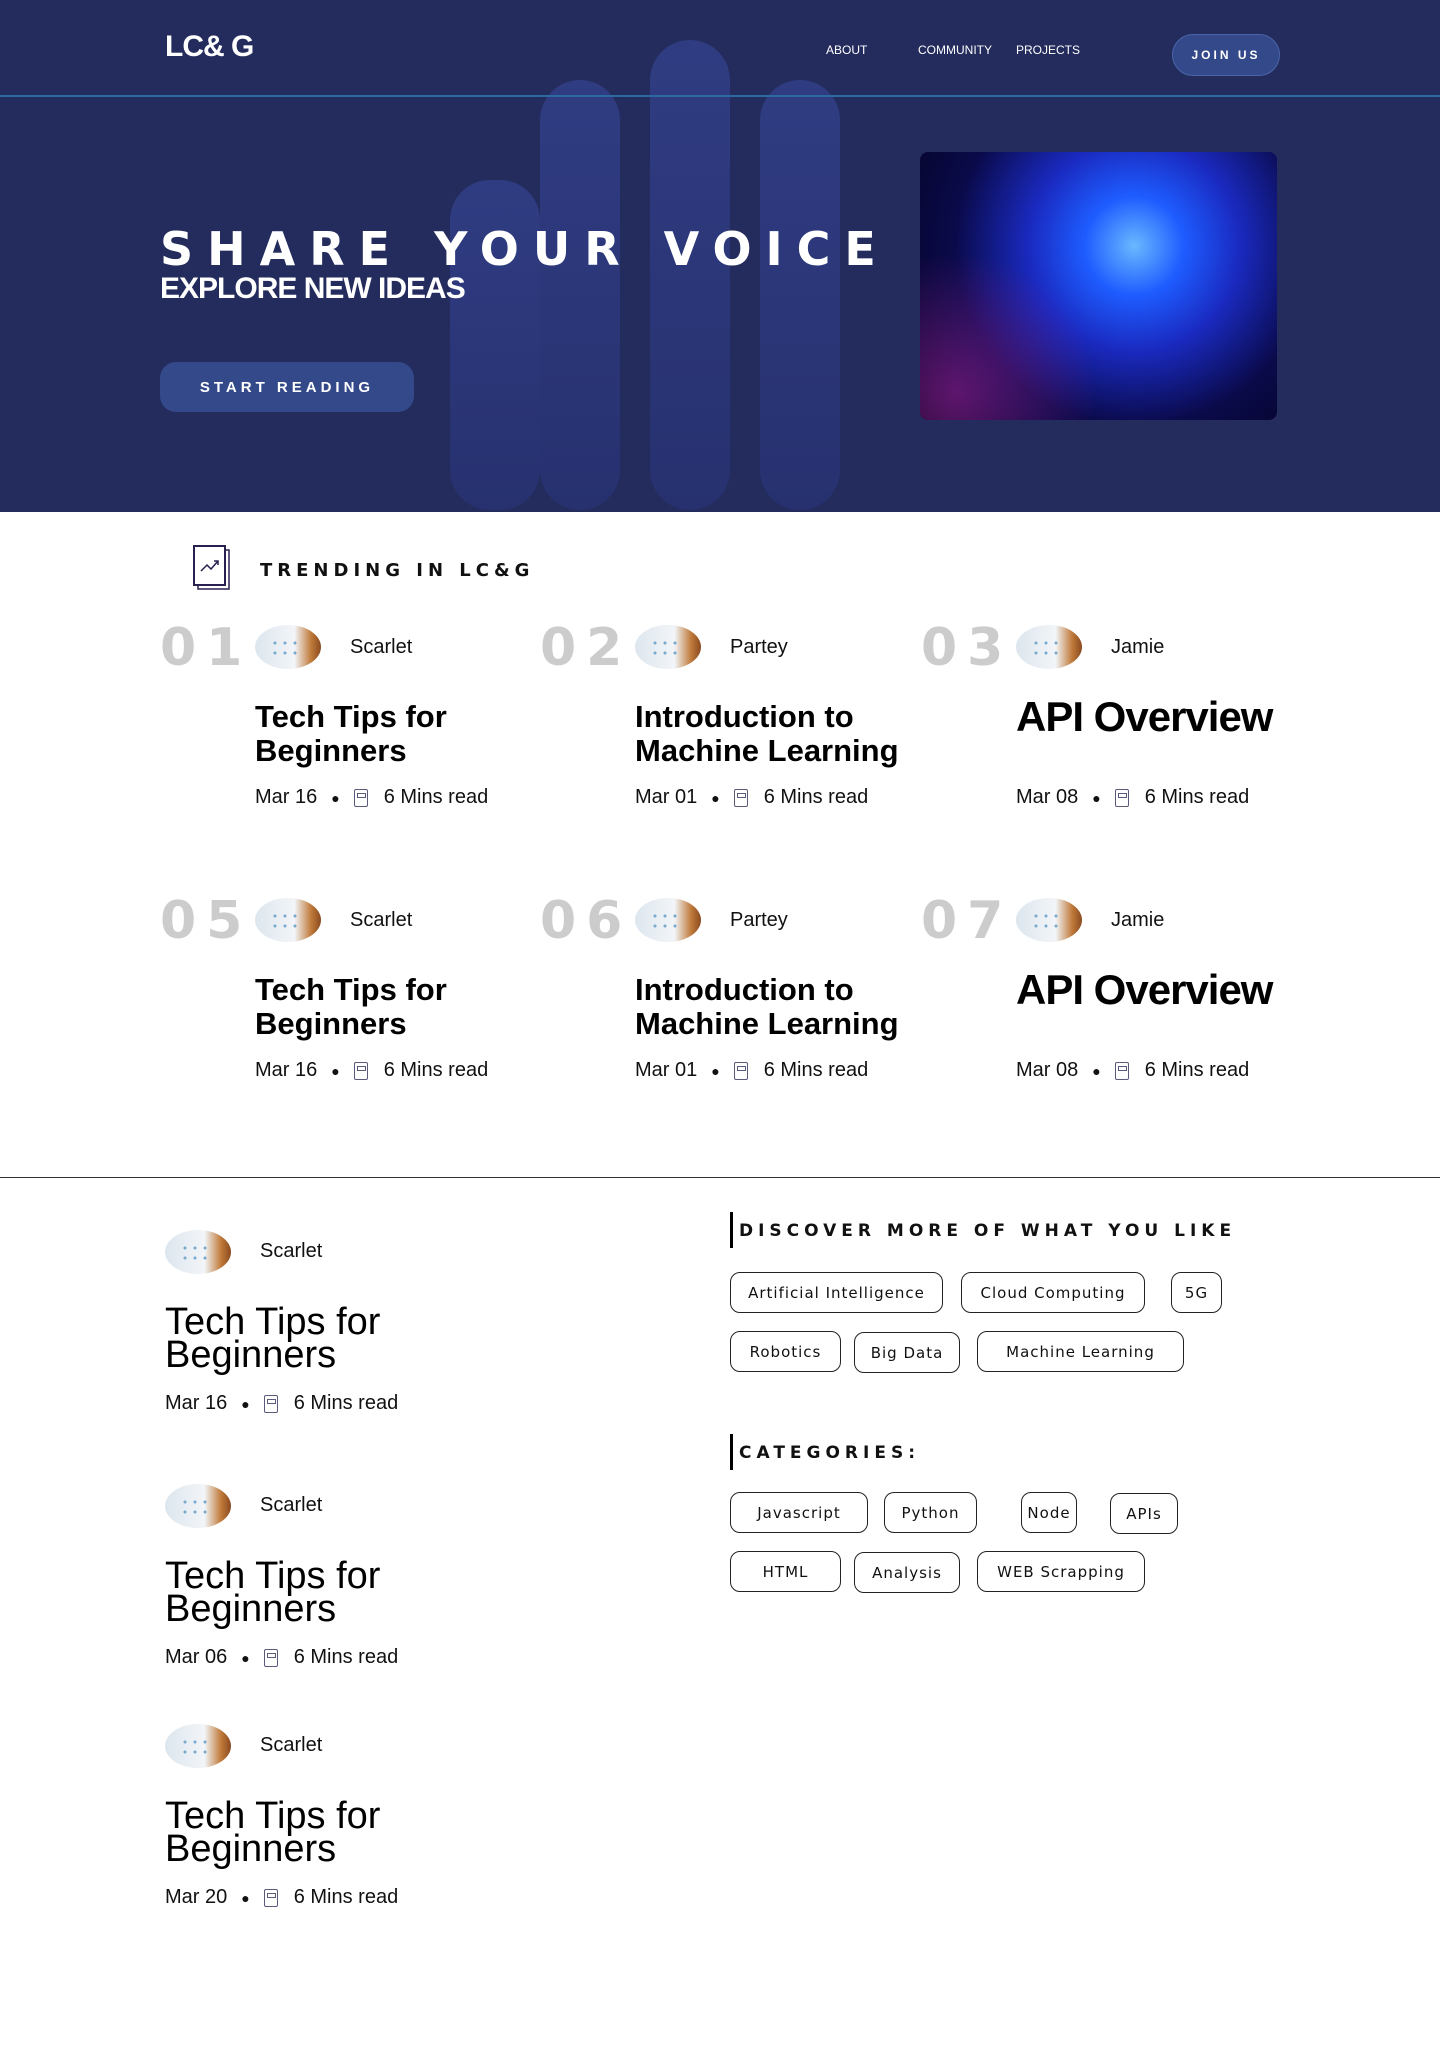 This screenshot has height=2048, width=1440. Describe the element at coordinates (907, 1352) in the screenshot. I see `topic-tag: Big Data` at that location.